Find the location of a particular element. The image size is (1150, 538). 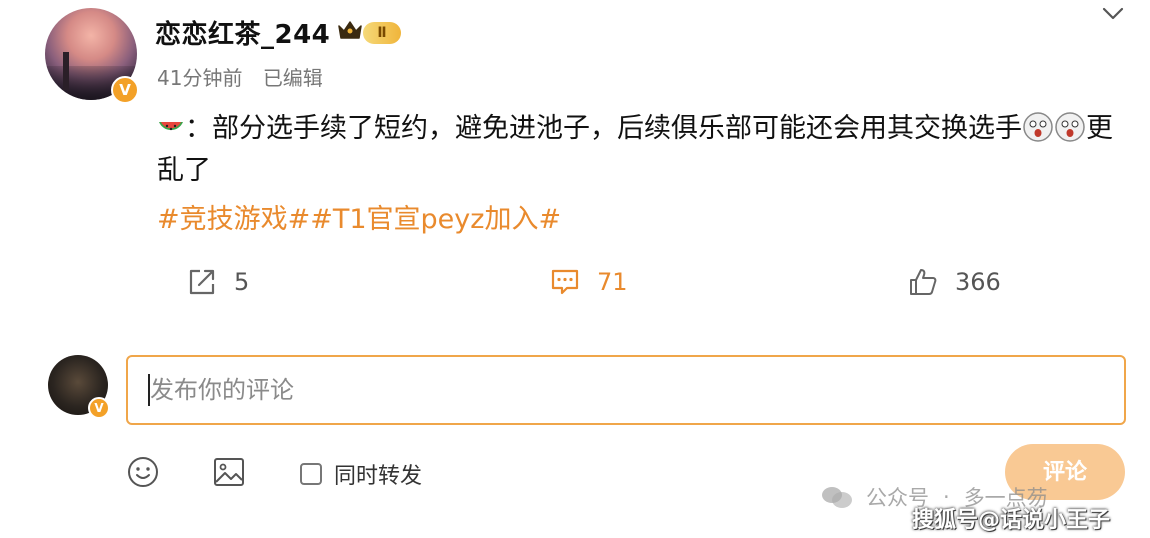

post-time: 41分钟前 is located at coordinates (200, 78).